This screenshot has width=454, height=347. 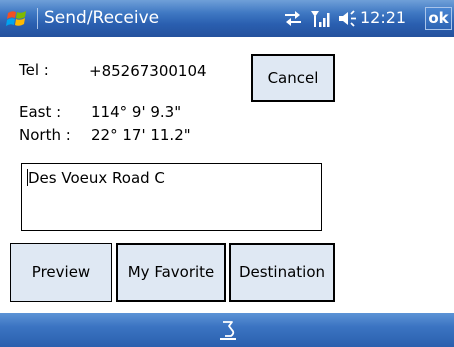 I want to click on east-value: 114° 9' 9.3", so click(x=136, y=112).